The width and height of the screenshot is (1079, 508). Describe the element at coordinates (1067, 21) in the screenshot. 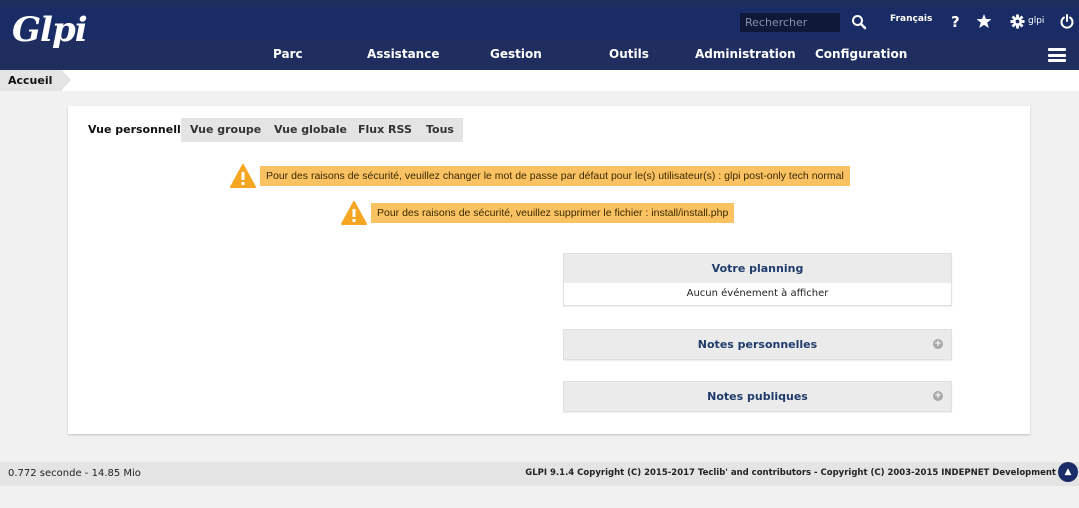

I see `logout-icon` at that location.